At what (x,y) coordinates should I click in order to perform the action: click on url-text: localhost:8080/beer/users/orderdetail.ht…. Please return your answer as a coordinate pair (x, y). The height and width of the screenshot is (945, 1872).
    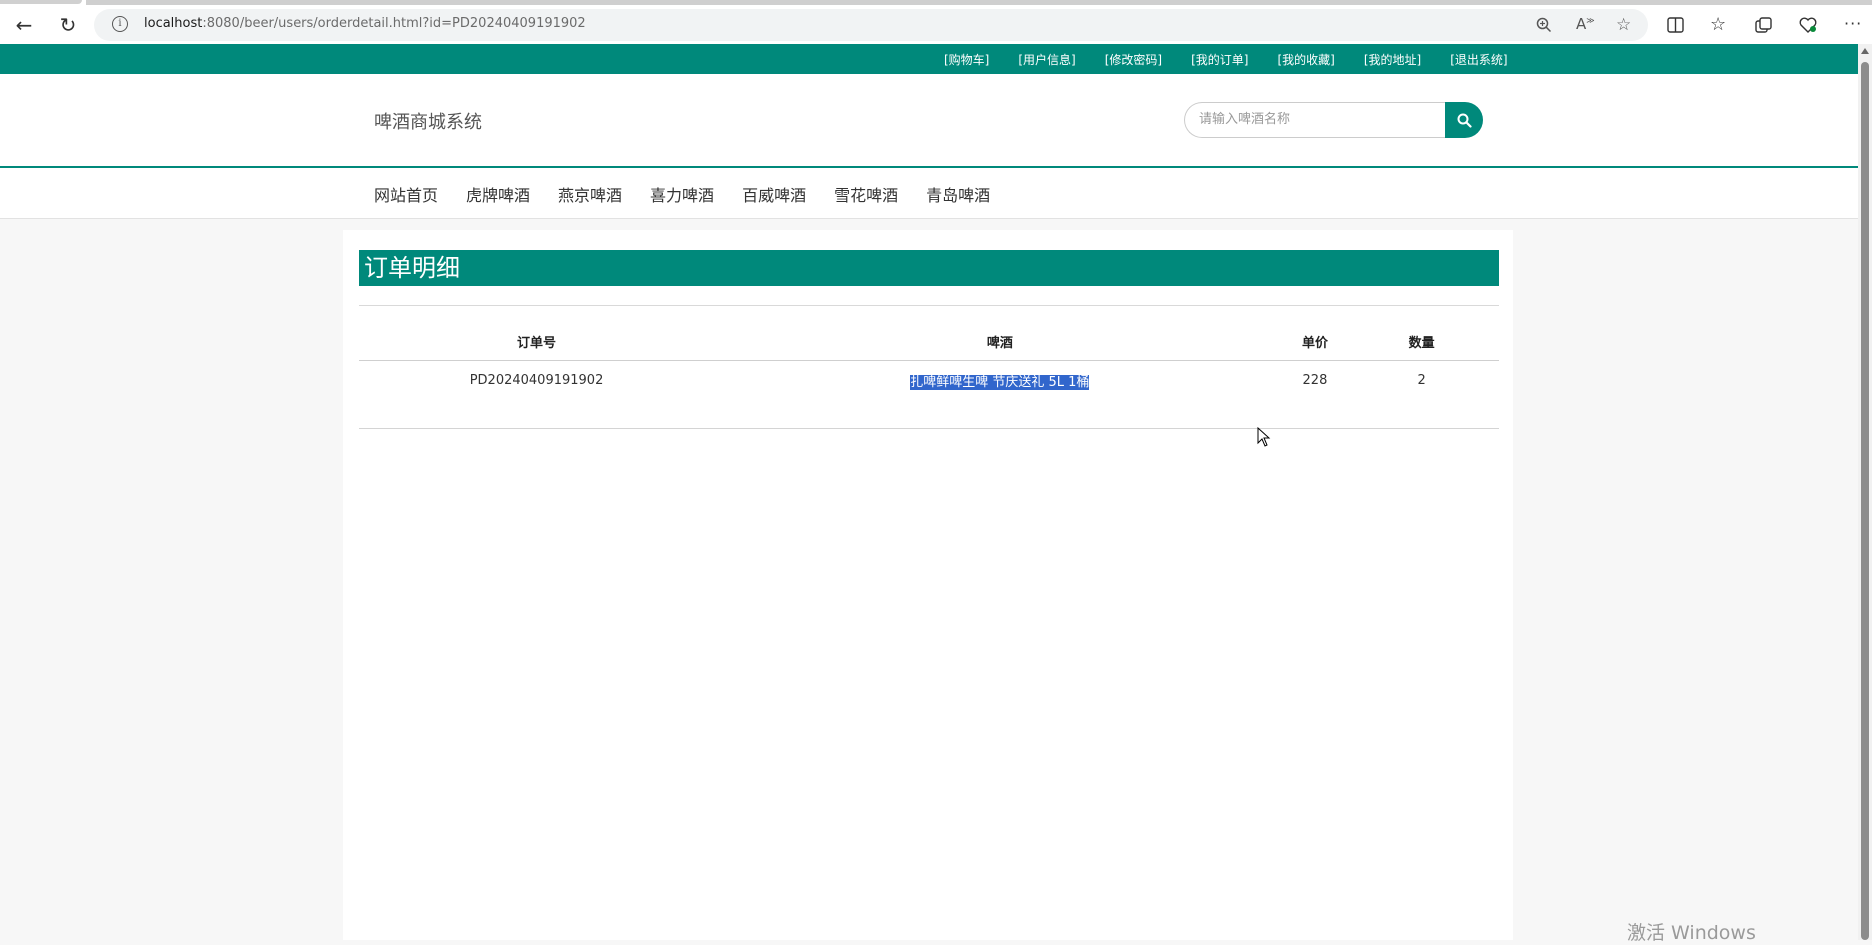
    Looking at the image, I should click on (365, 23).